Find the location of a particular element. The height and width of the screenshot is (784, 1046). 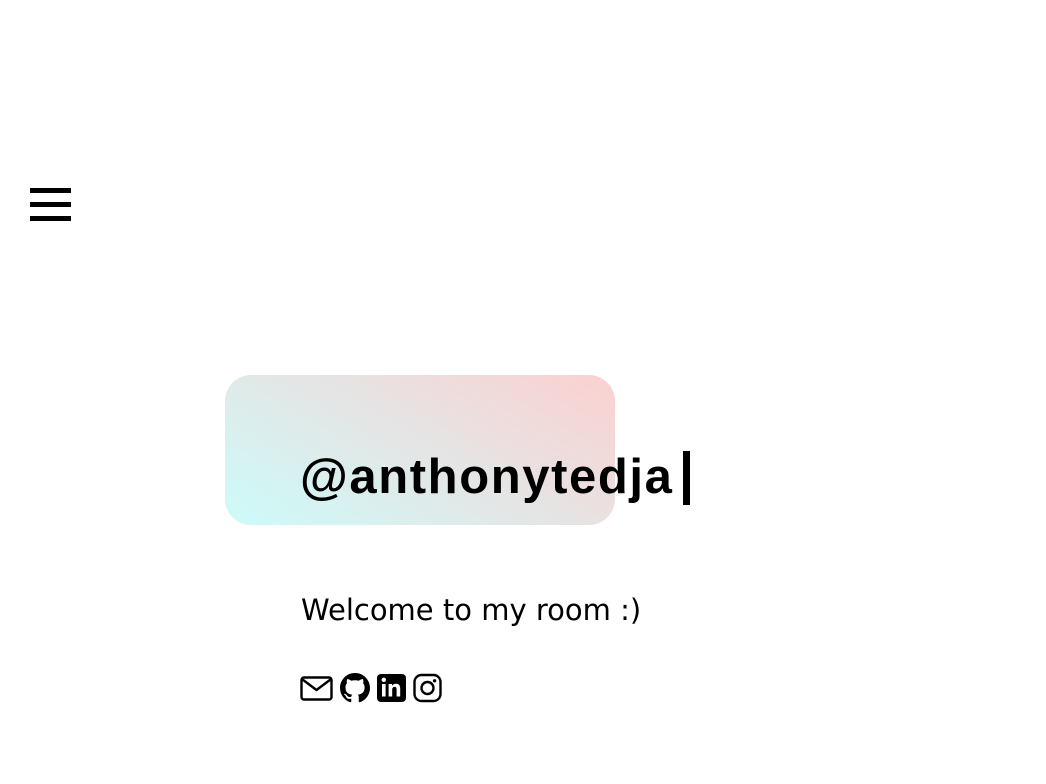

welcome-text: Welcome to my room :) is located at coordinates (471, 610).